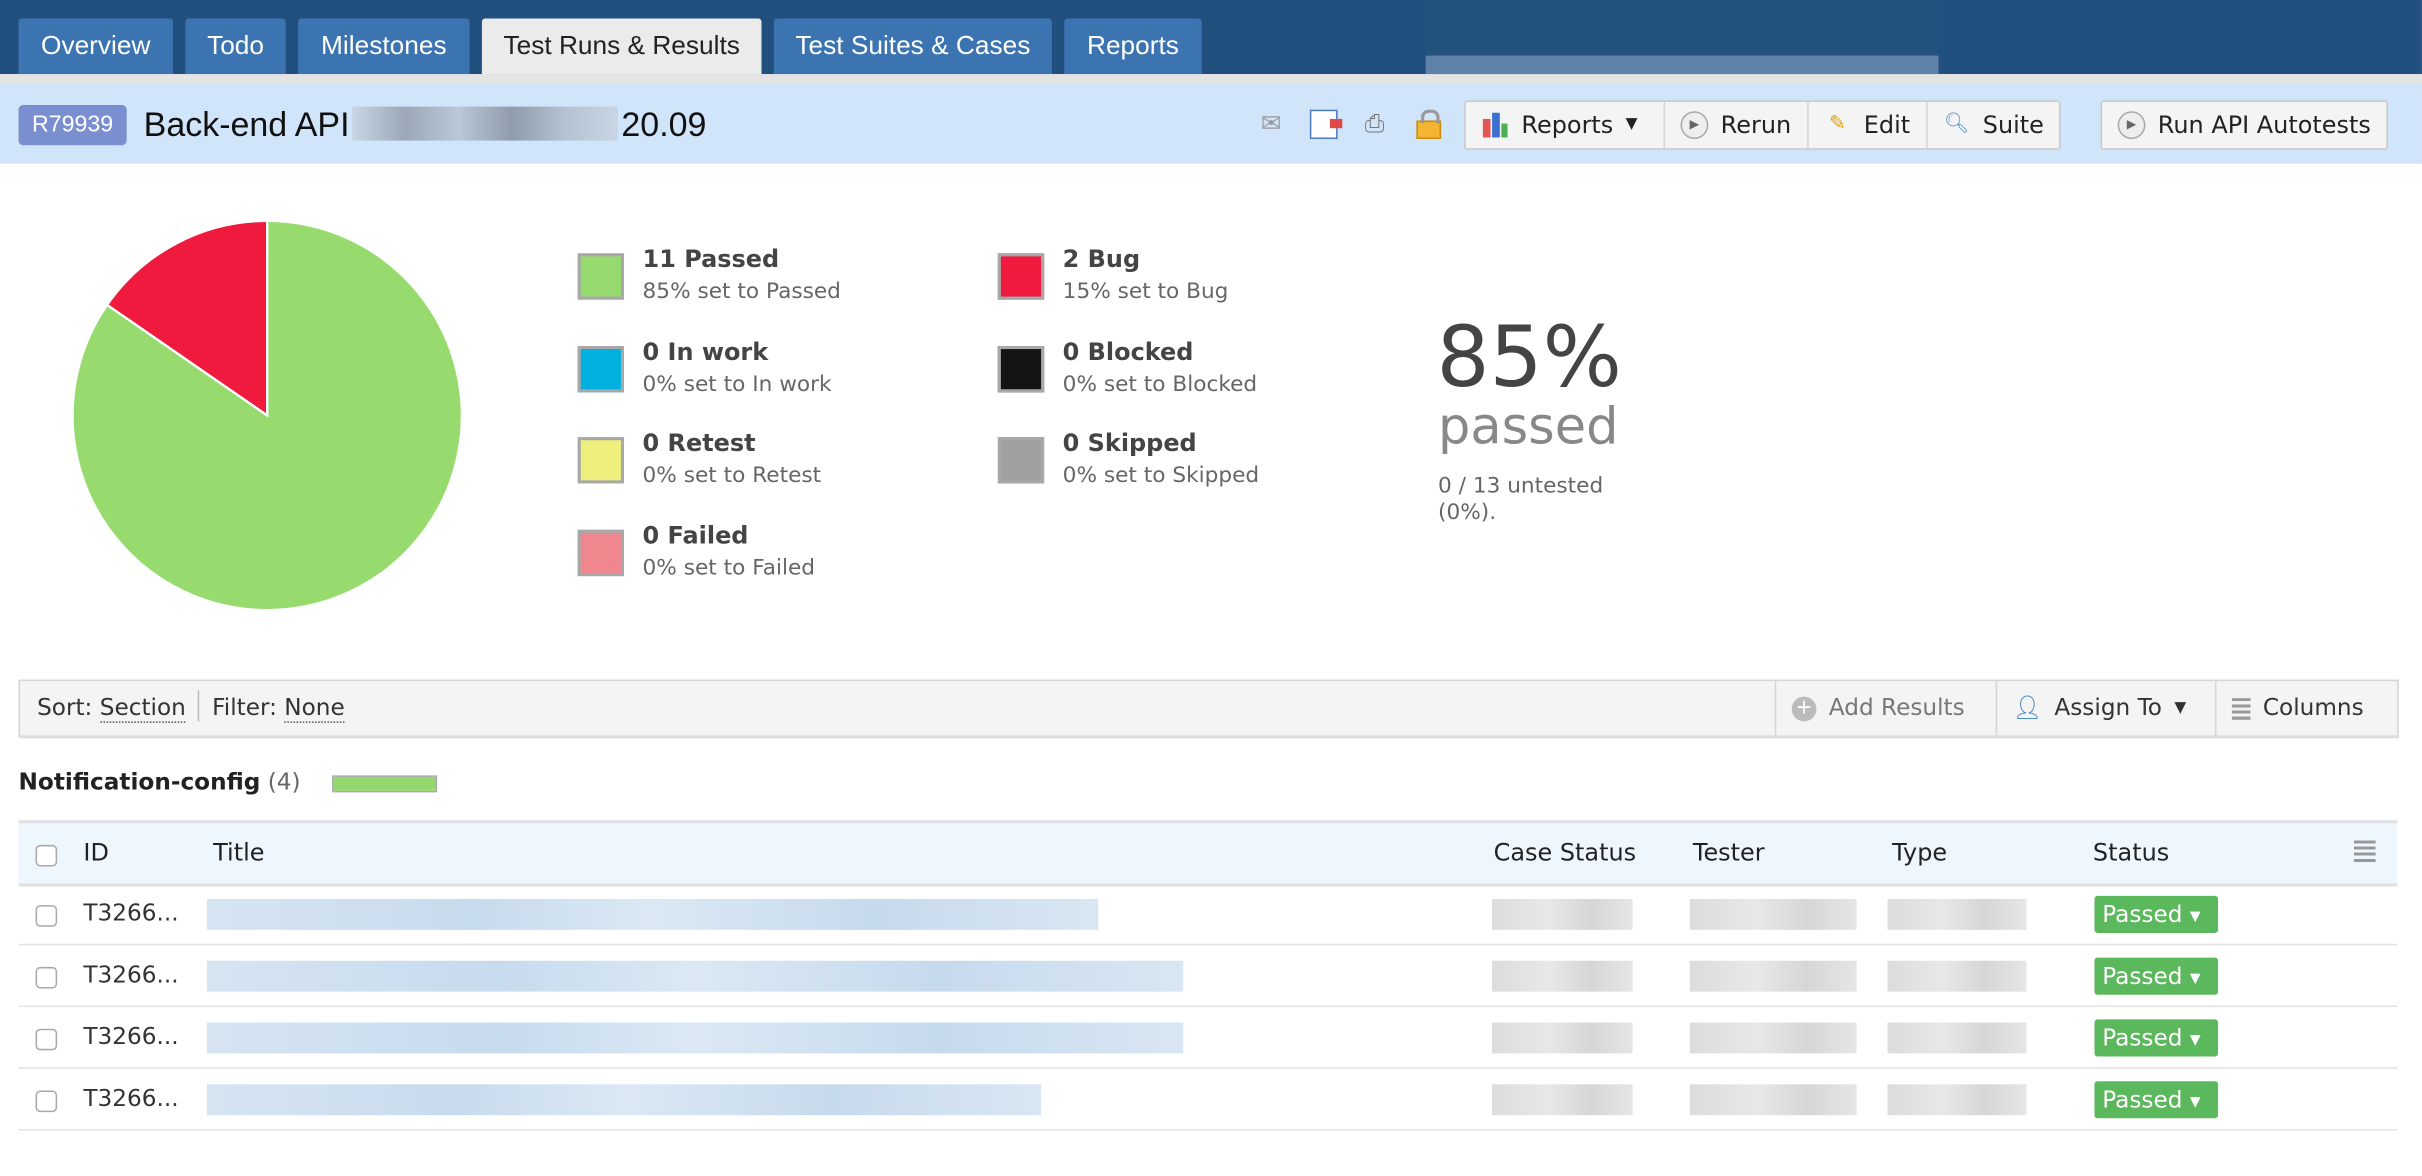  Describe the element at coordinates (1208, 853) in the screenshot. I see `table-header: ID Title Case Status Tester Type Status` at that location.